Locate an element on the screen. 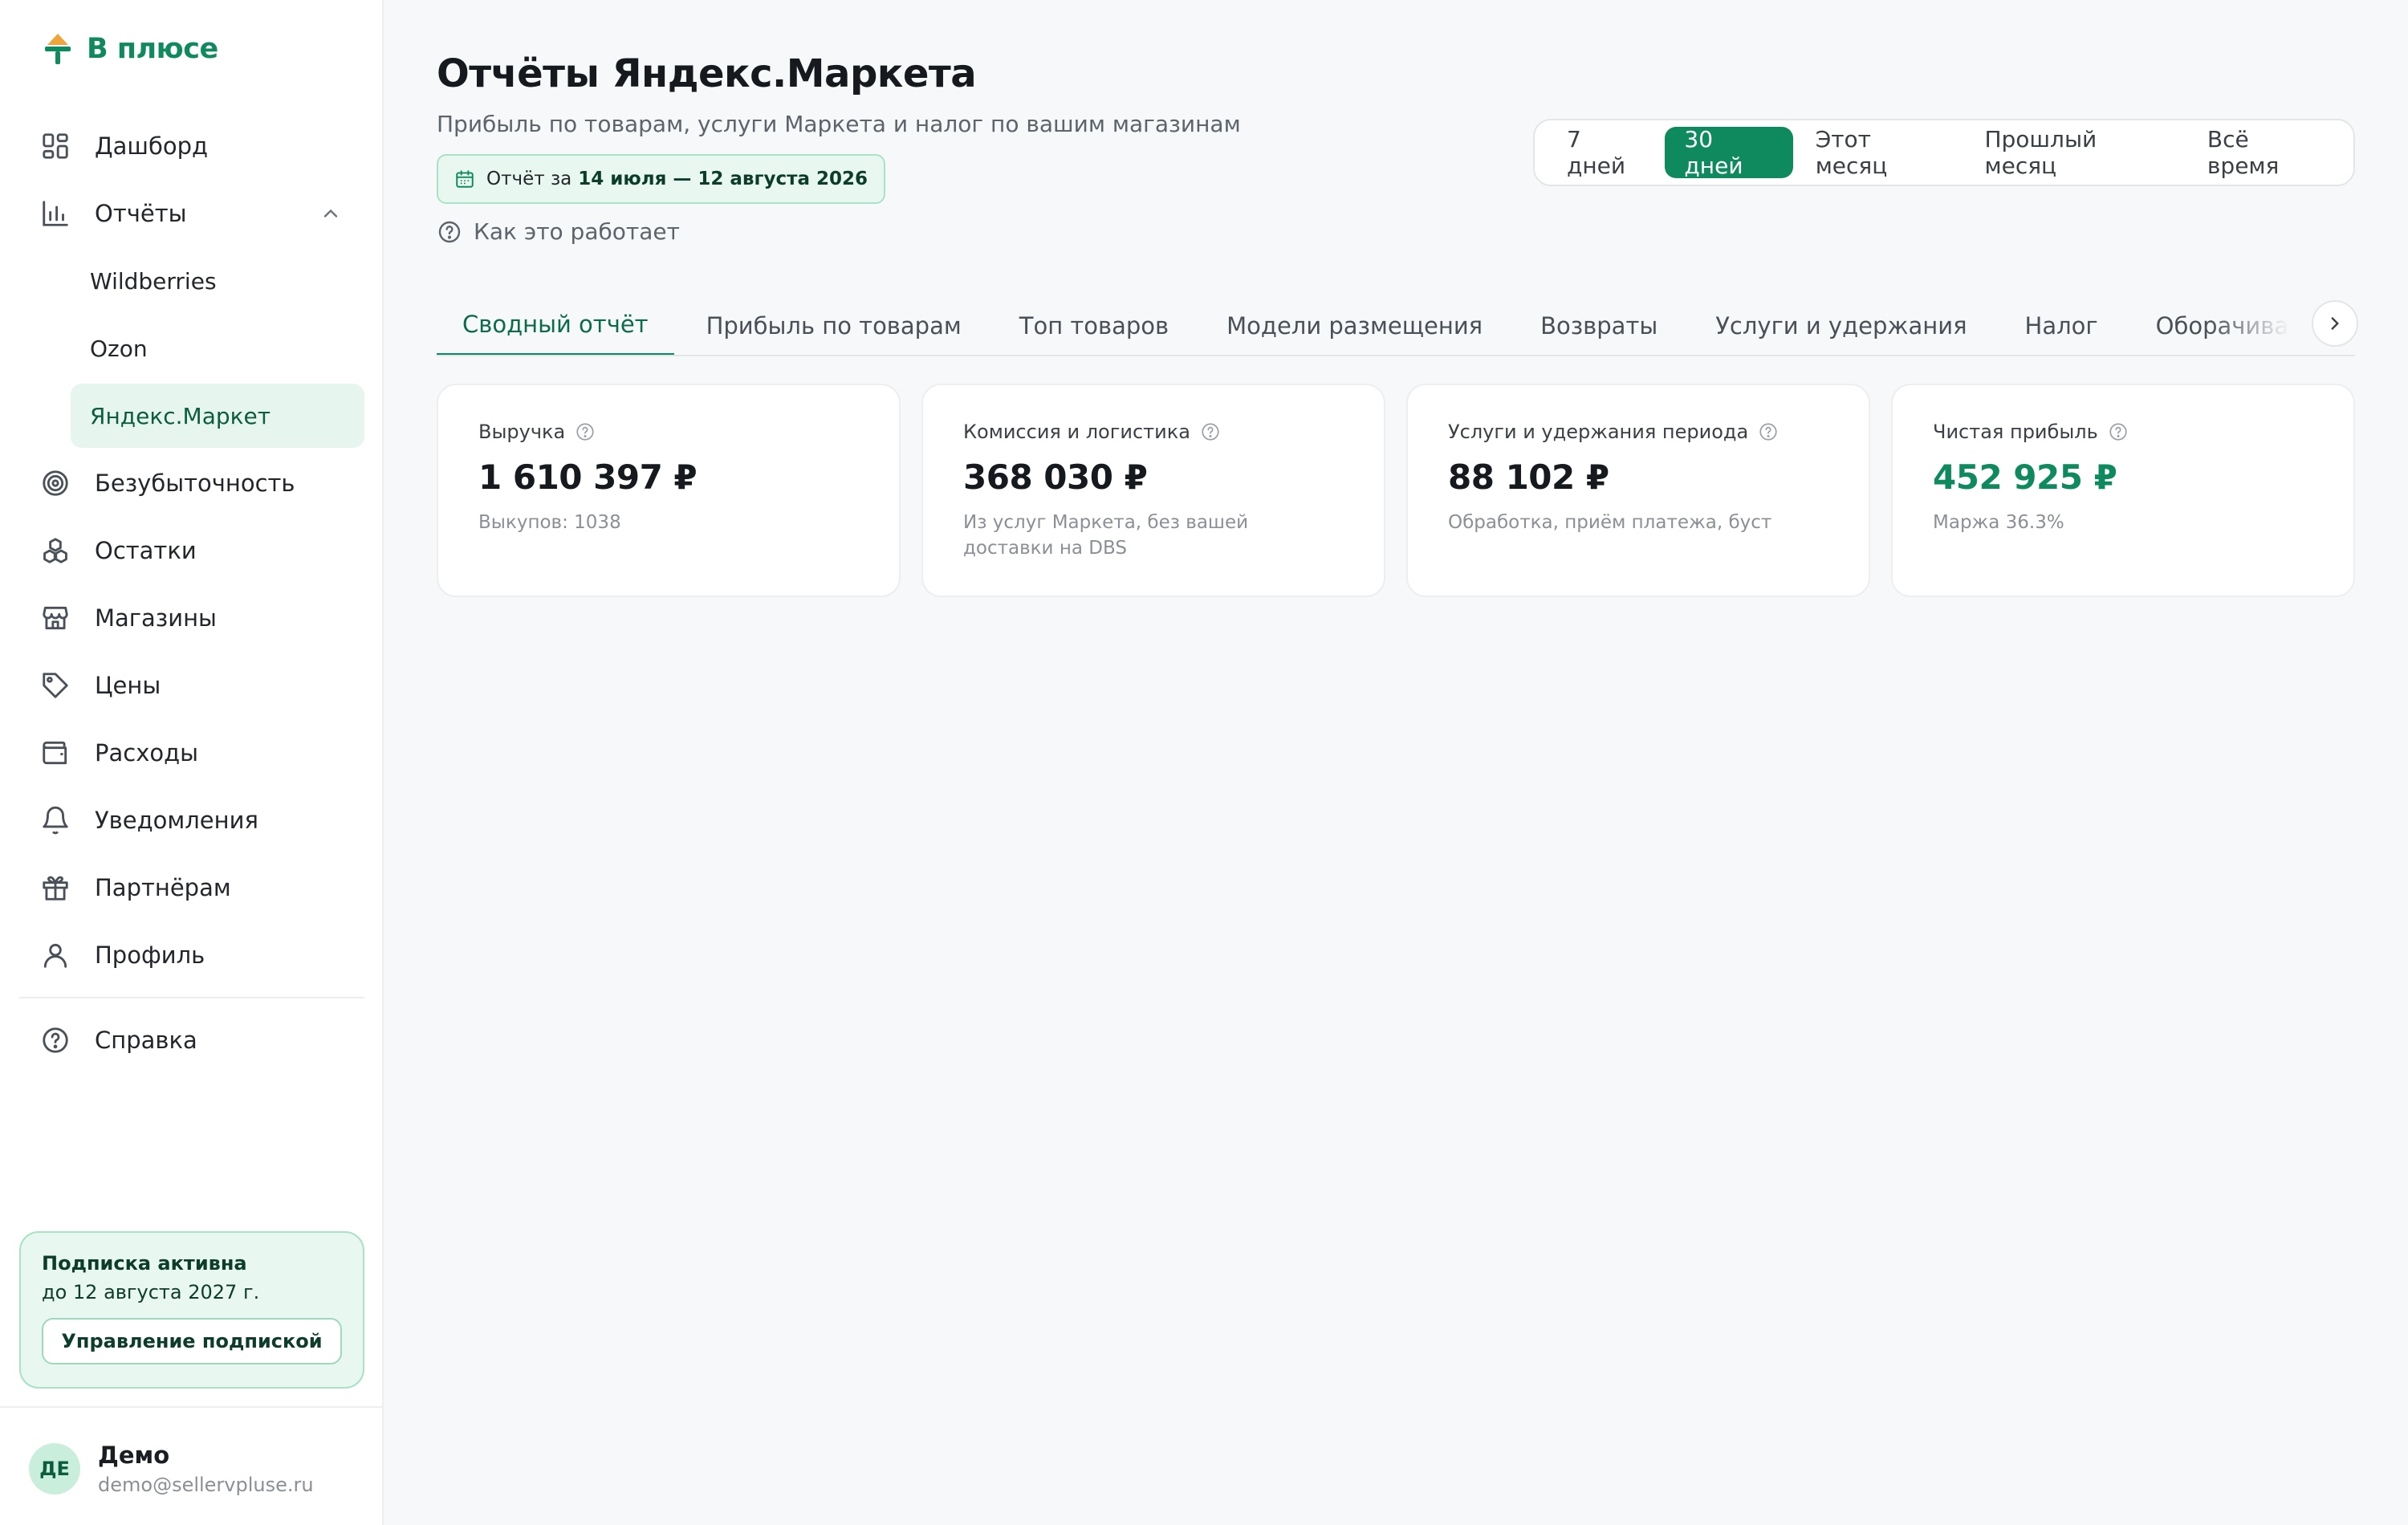 The width and height of the screenshot is (2408, 1525). report-date-badge: Отчёт за 14 июля — 12 августа 2026 is located at coordinates (661, 179).